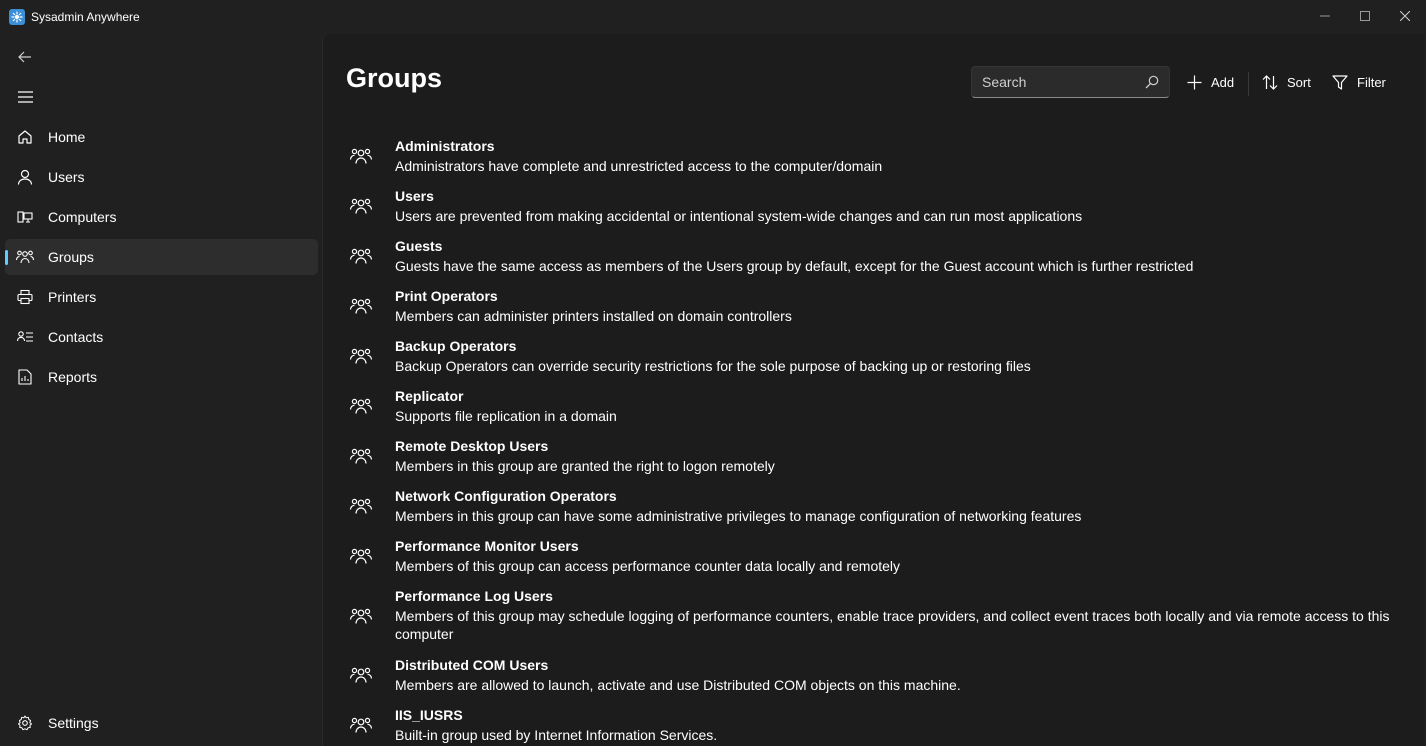 This screenshot has height=746, width=1426. I want to click on search-box, so click(1070, 82).